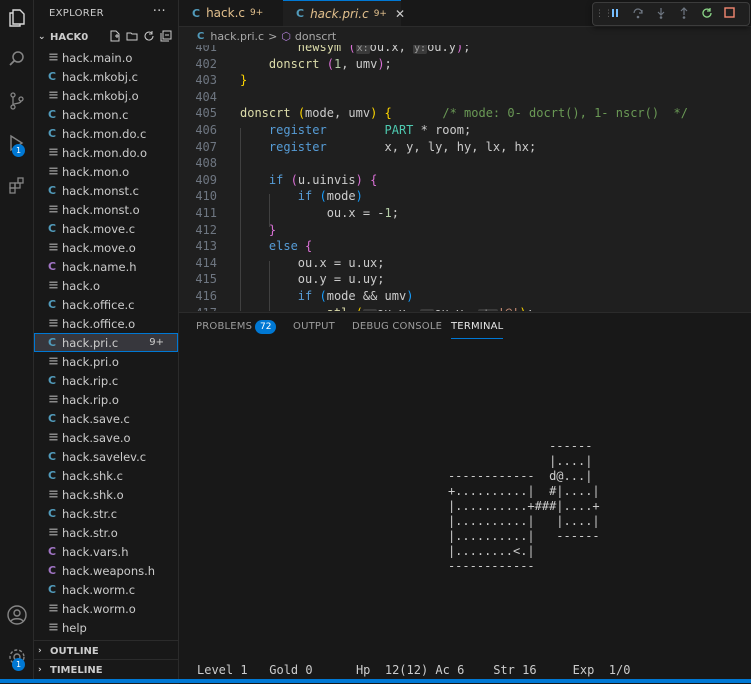 The height and width of the screenshot is (684, 751). Describe the element at coordinates (106, 323) in the screenshot. I see `file-item: ≡ hack.office.o` at that location.